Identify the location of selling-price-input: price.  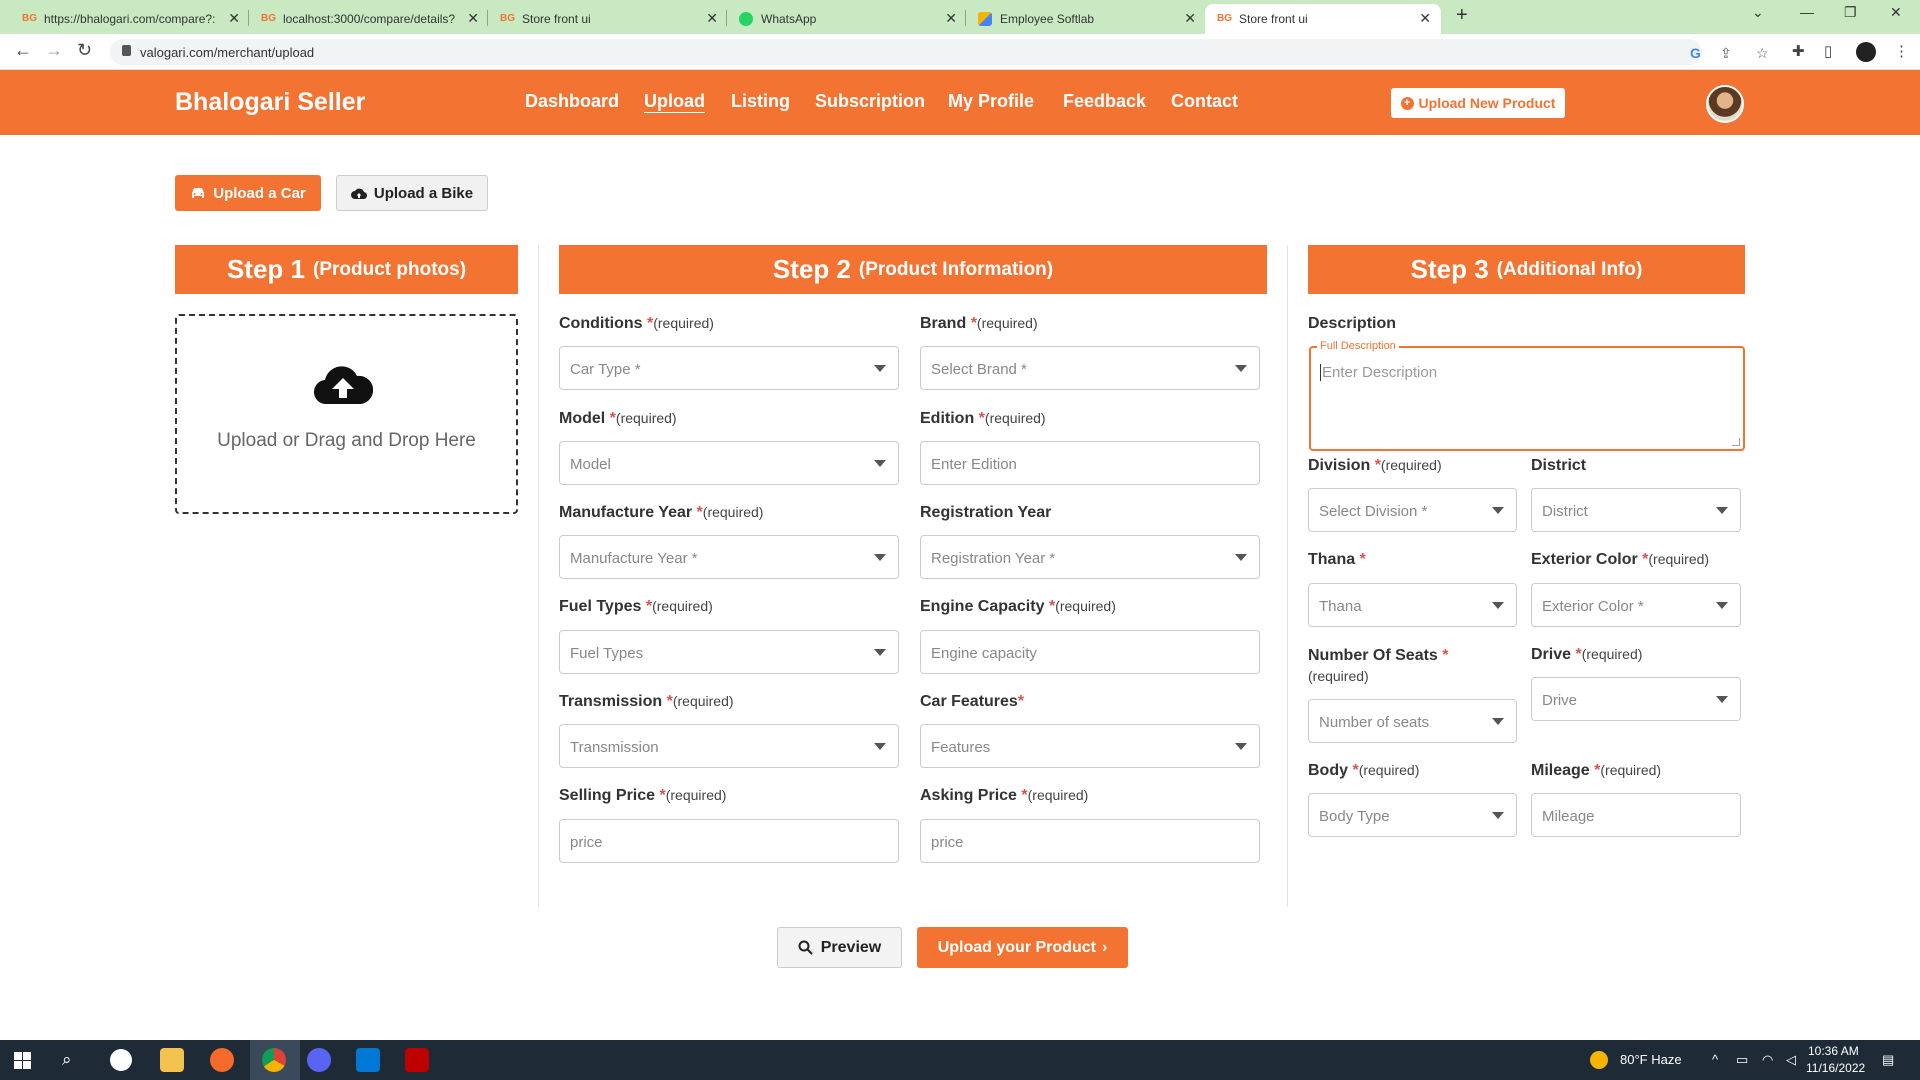
(729, 841).